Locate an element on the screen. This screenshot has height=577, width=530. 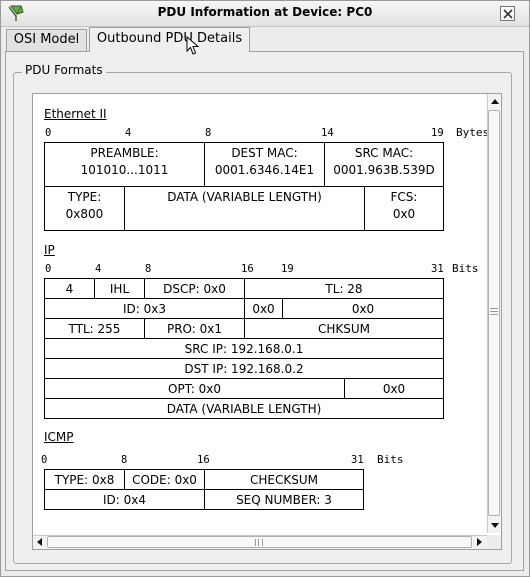
ip-version-field: 4 is located at coordinates (69, 288).